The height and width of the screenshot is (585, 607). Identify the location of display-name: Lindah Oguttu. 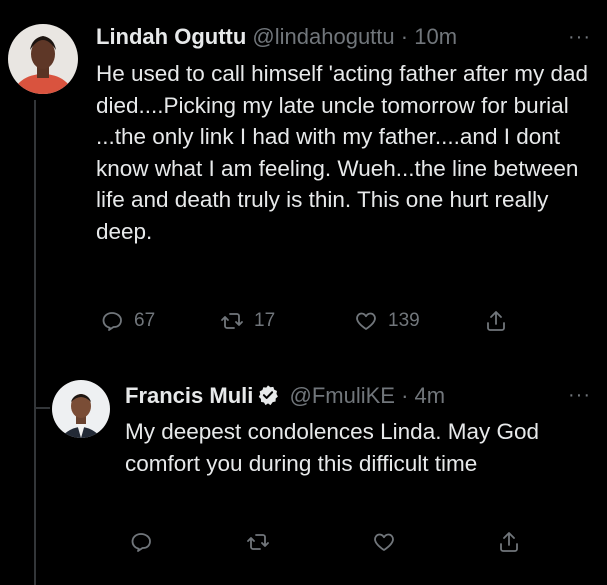
(171, 36).